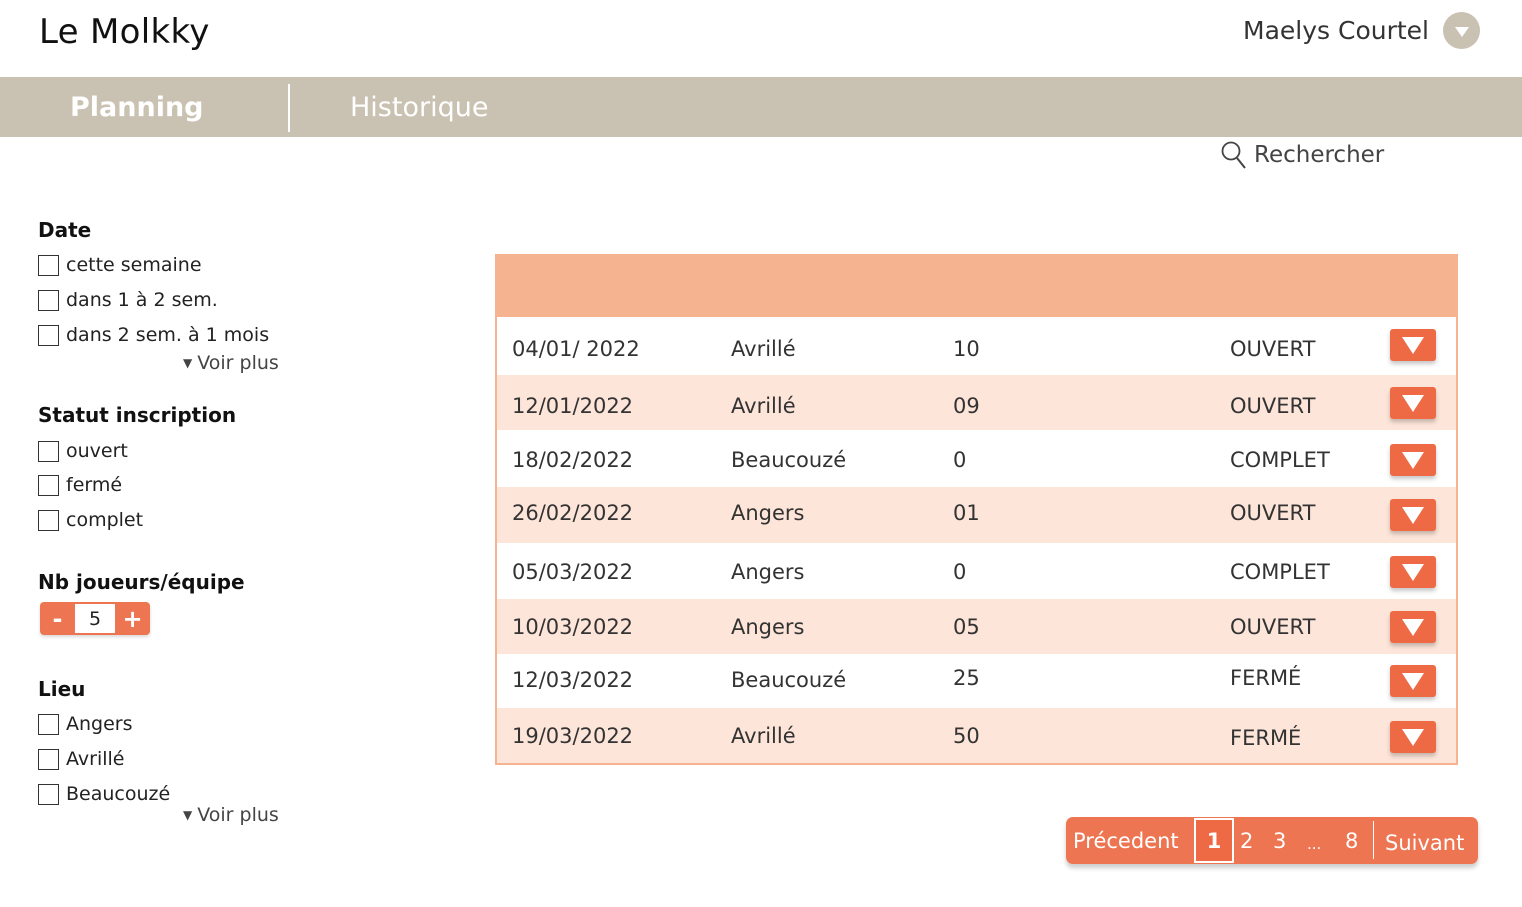  Describe the element at coordinates (1361, 30) in the screenshot. I see `user-menu: Maelys Courtel` at that location.